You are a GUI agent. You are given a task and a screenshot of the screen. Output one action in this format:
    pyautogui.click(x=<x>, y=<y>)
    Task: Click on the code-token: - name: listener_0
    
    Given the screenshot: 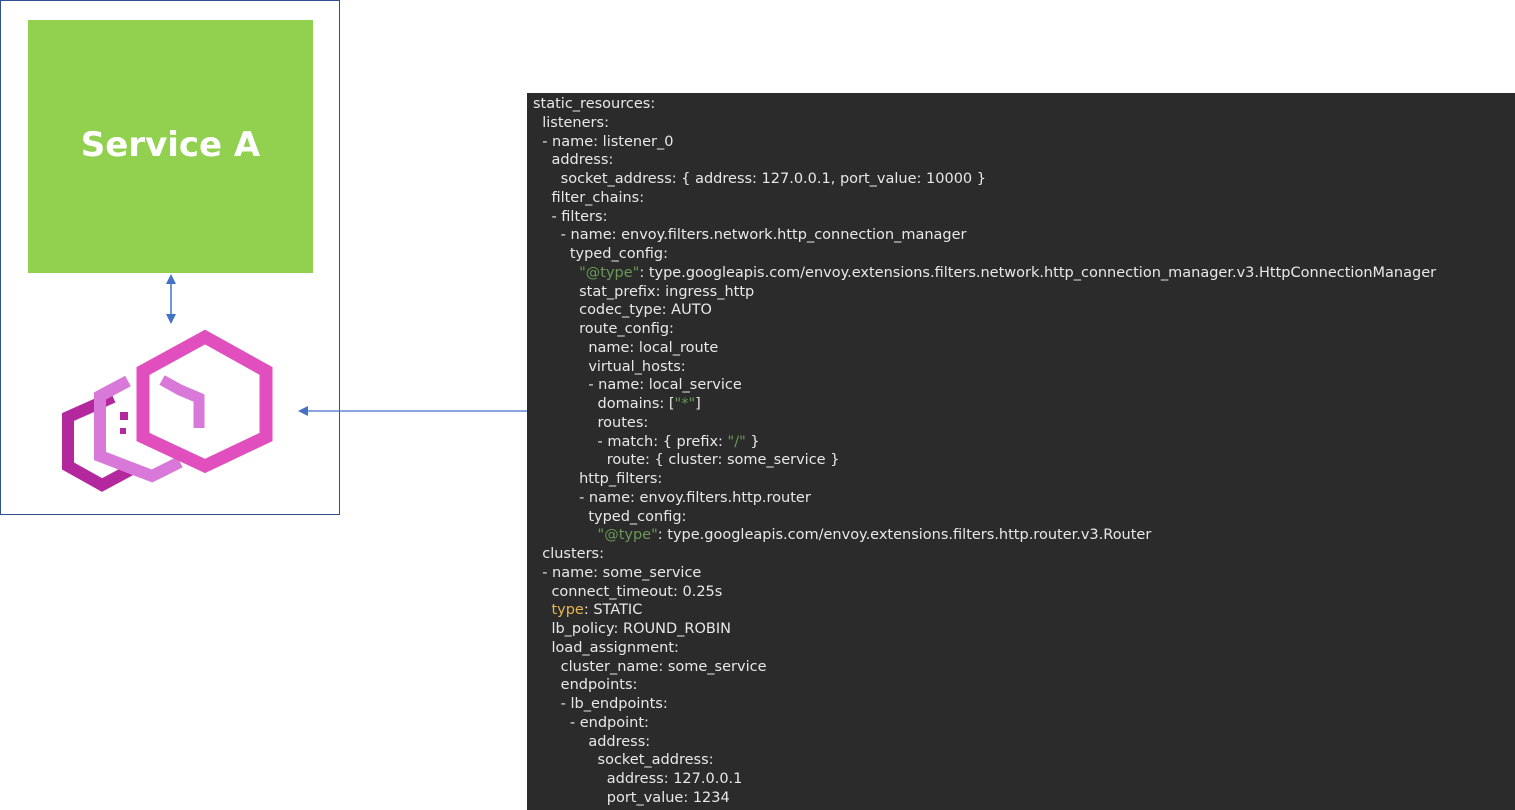 What is the action you would take?
    pyautogui.click(x=608, y=141)
    